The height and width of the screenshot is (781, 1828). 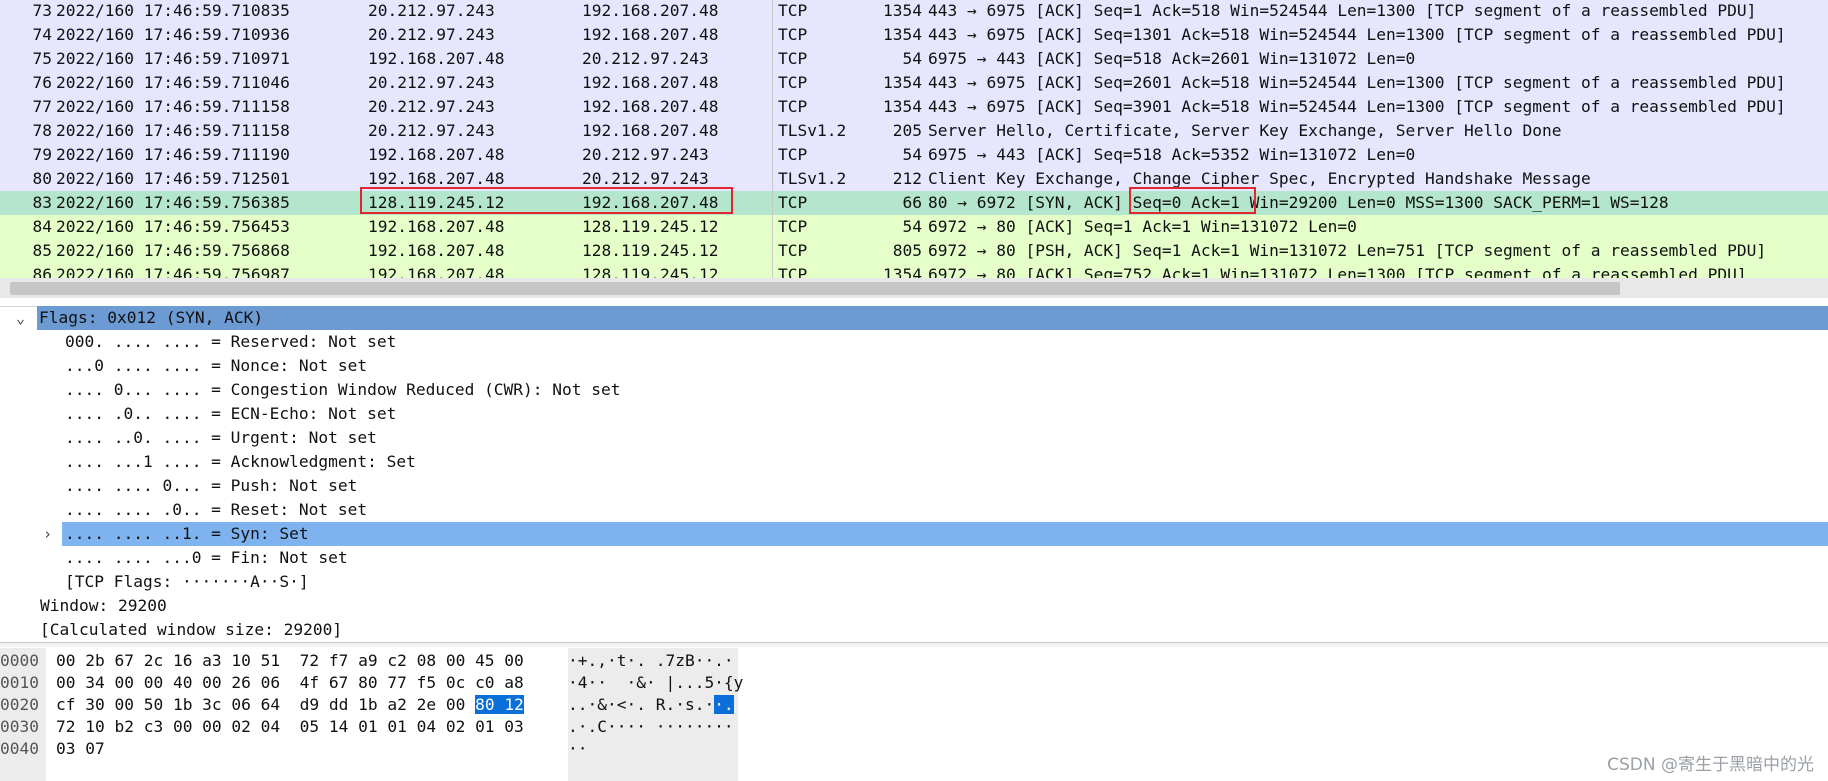 I want to click on byte-offset: 0010, so click(x=19, y=682).